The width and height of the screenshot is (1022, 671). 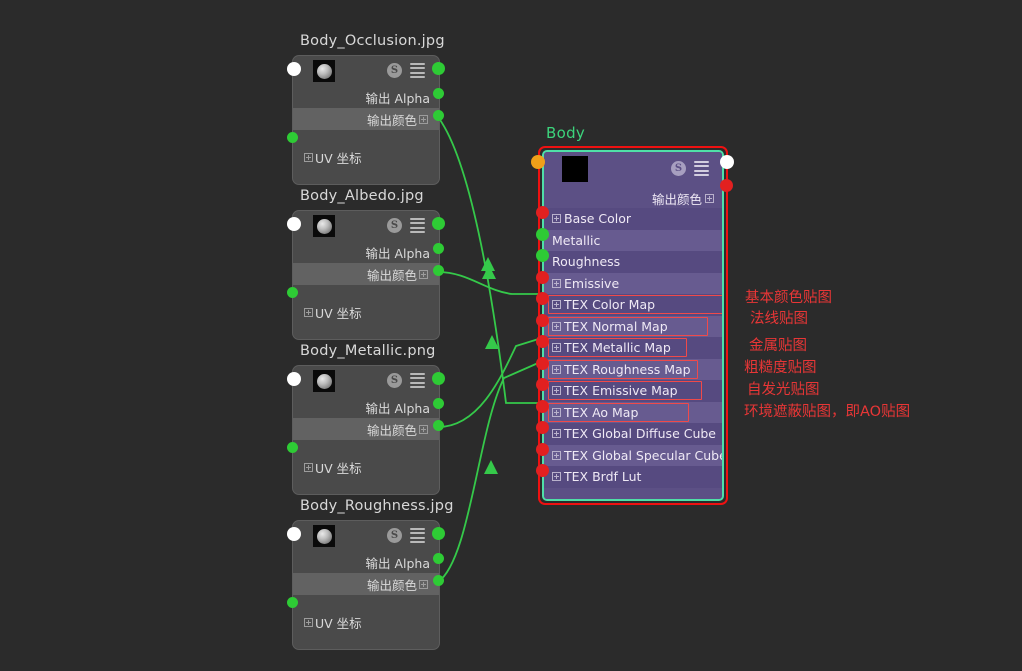 What do you see at coordinates (633, 369) in the screenshot?
I see `node-input-row: TEX Roughness Map` at bounding box center [633, 369].